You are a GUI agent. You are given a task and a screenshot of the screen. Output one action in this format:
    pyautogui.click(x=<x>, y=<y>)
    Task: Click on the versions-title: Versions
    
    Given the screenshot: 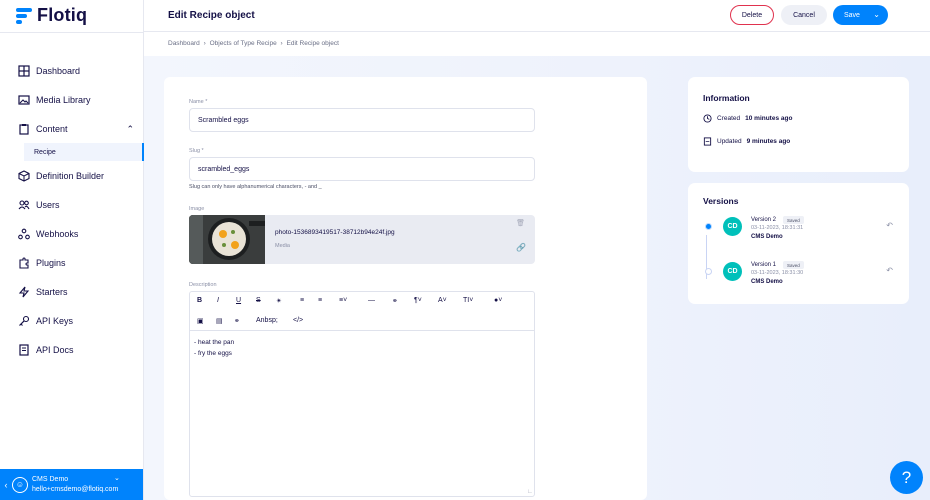 What is the action you would take?
    pyautogui.click(x=721, y=201)
    